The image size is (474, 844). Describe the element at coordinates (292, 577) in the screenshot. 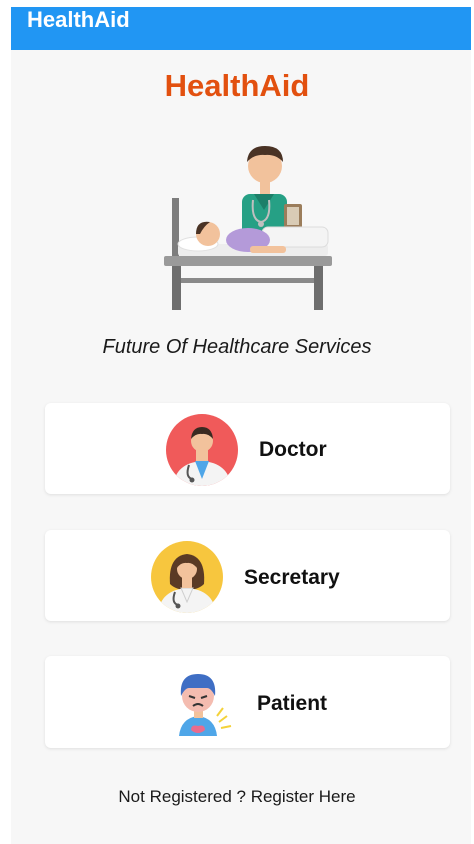

I see `secretary-role-label: Secretary` at that location.